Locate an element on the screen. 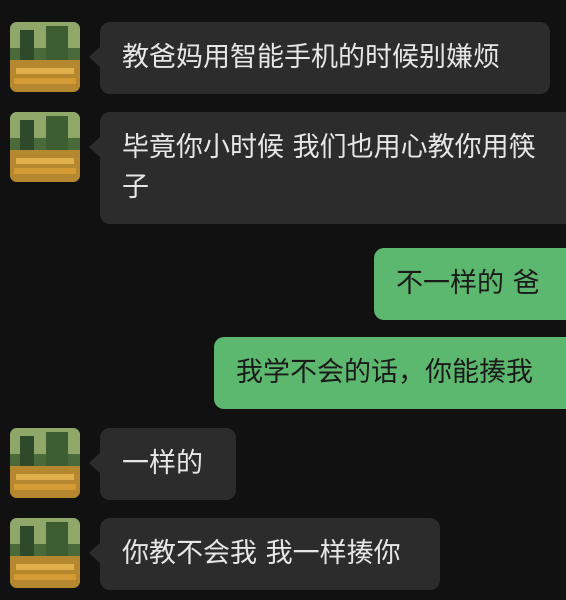  message-bubble-outgoing: 我学不会的话，你能揍我 is located at coordinates (390, 373).